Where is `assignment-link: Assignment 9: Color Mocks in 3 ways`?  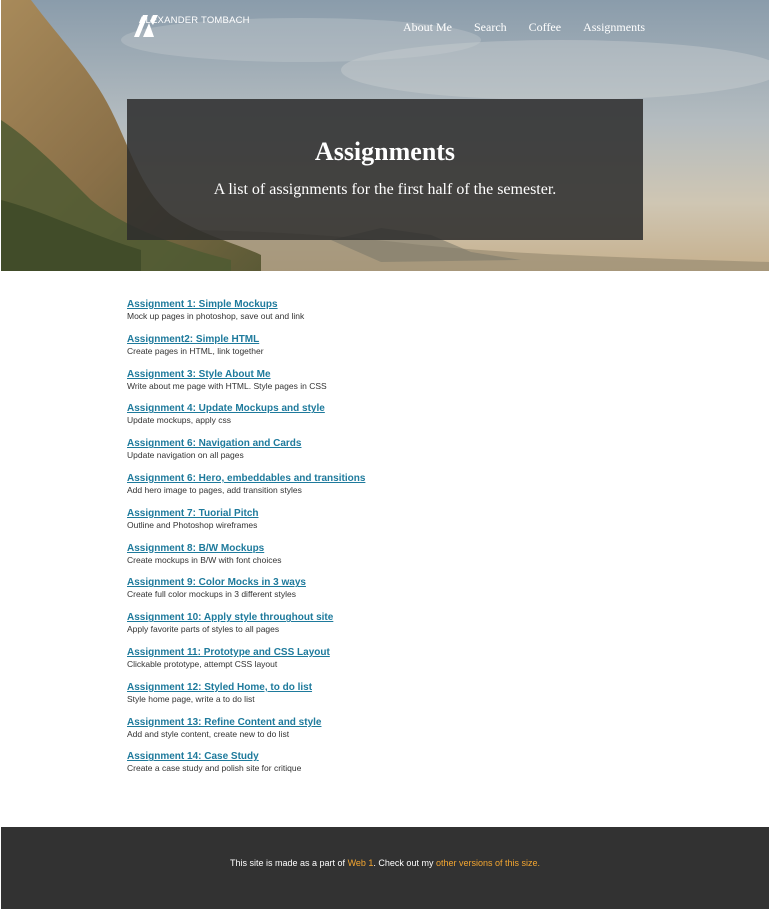 assignment-link: Assignment 9: Color Mocks in 3 ways is located at coordinates (337, 582).